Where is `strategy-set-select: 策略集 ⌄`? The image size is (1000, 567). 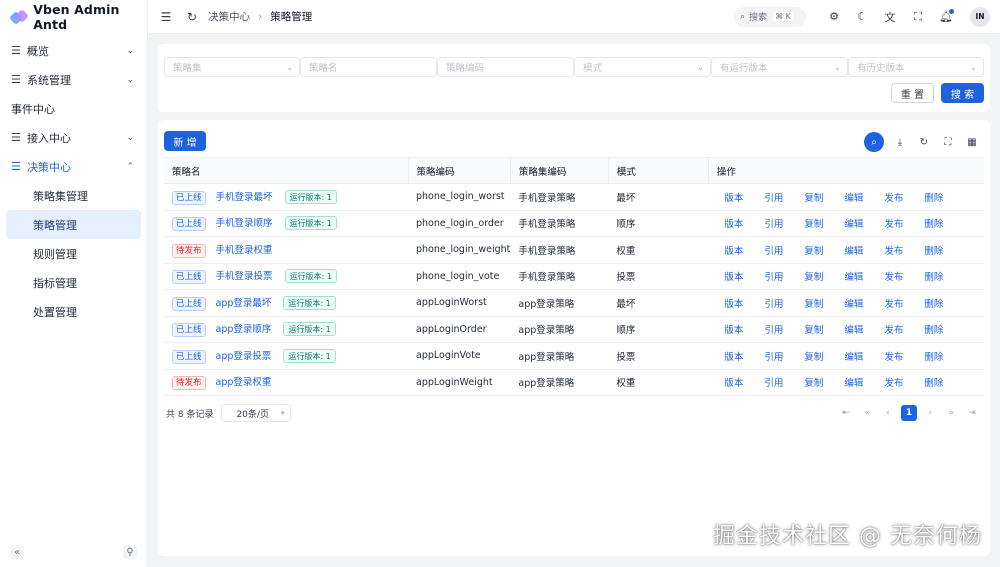 strategy-set-select: 策略集 ⌄ is located at coordinates (232, 67).